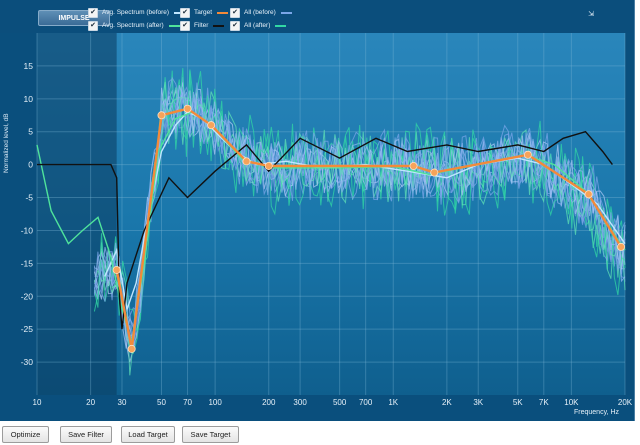 Image resolution: width=640 pixels, height=445 pixels. What do you see at coordinates (86, 434) in the screenshot?
I see `save-filter-button: Save Filter` at bounding box center [86, 434].